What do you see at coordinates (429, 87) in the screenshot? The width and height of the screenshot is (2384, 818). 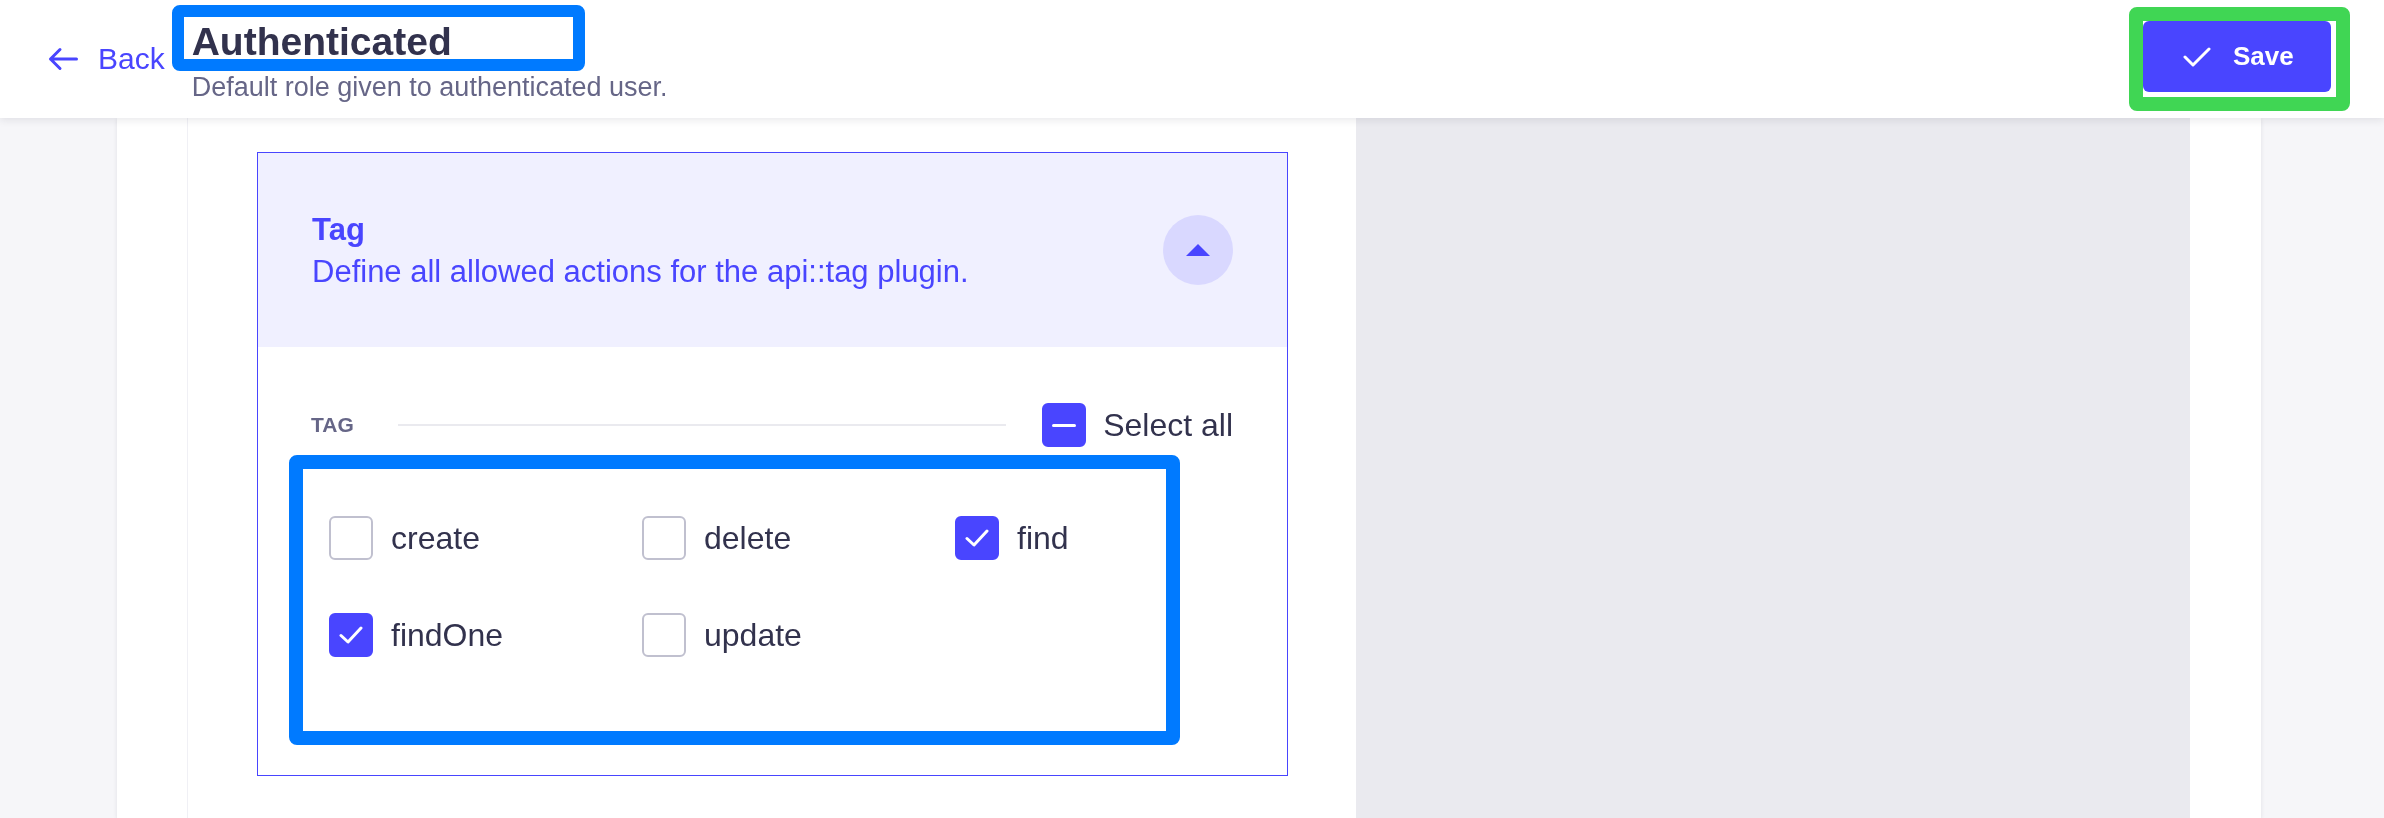 I see `page-subtitle: Default role given to authenticated user.` at bounding box center [429, 87].